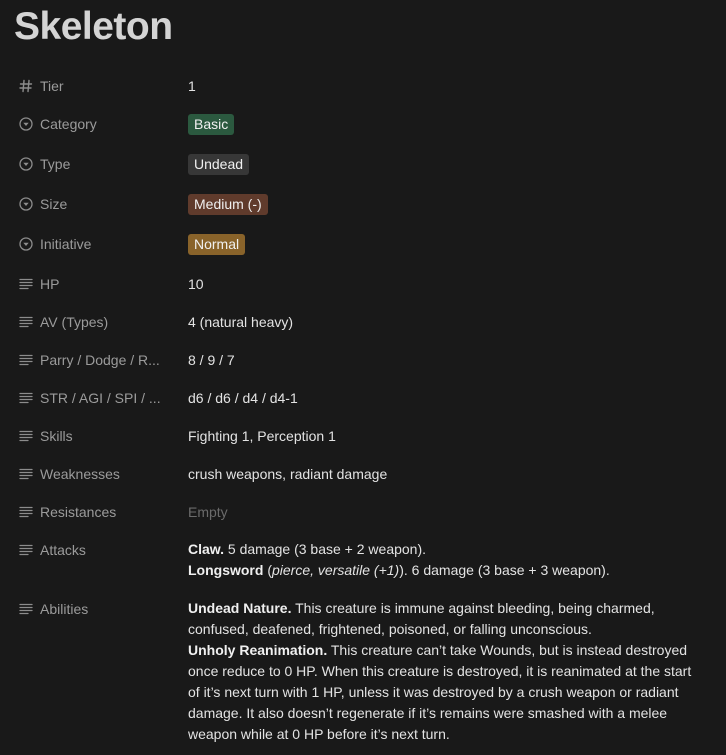 This screenshot has width=726, height=755. I want to click on attack-longsword-traits: pierce, versatile (+1), so click(336, 570).